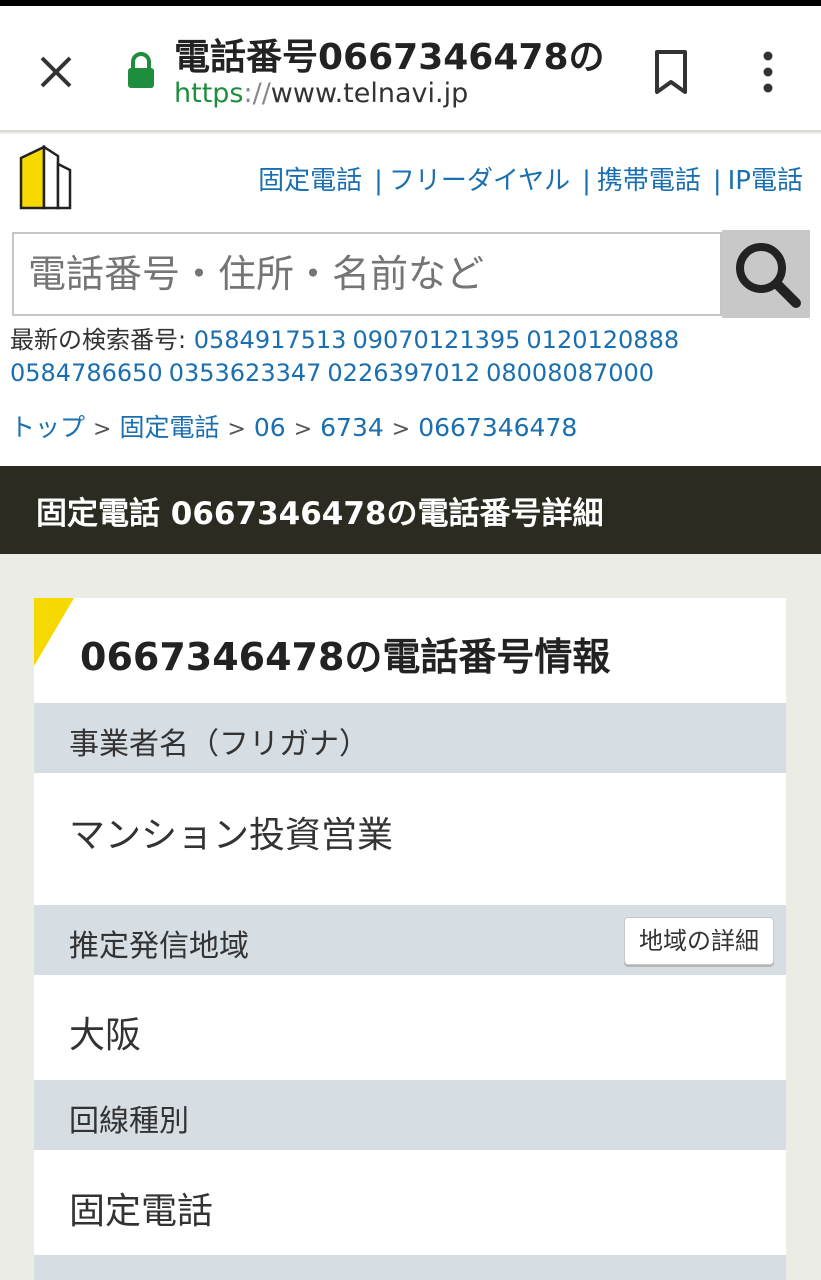 The width and height of the screenshot is (821, 1280). Describe the element at coordinates (105, 1035) in the screenshot. I see `region-value: 大阪` at that location.